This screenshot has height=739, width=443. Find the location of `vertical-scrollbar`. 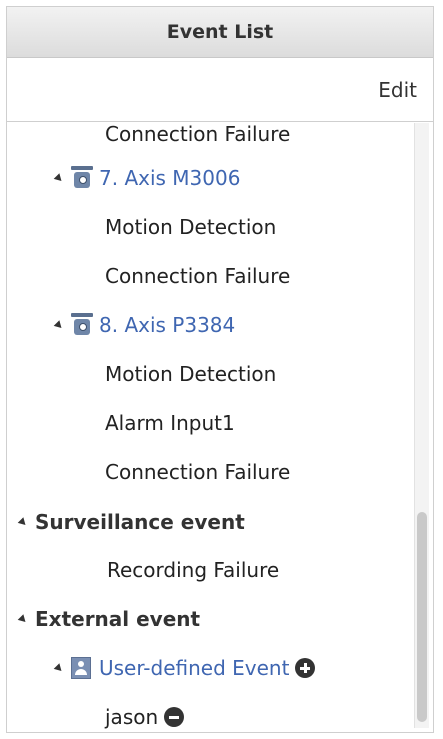

vertical-scrollbar is located at coordinates (421, 425).